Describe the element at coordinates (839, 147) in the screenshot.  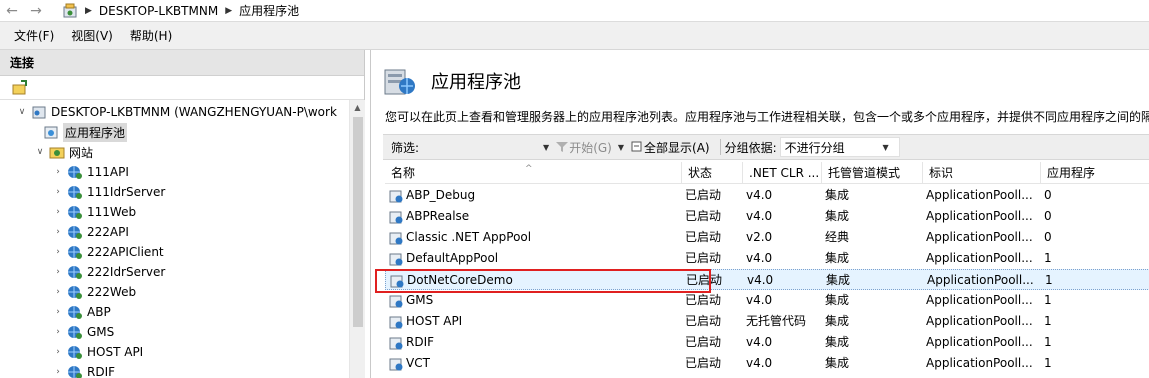
I see `group-by-select: 不进行分组 ▼` at that location.